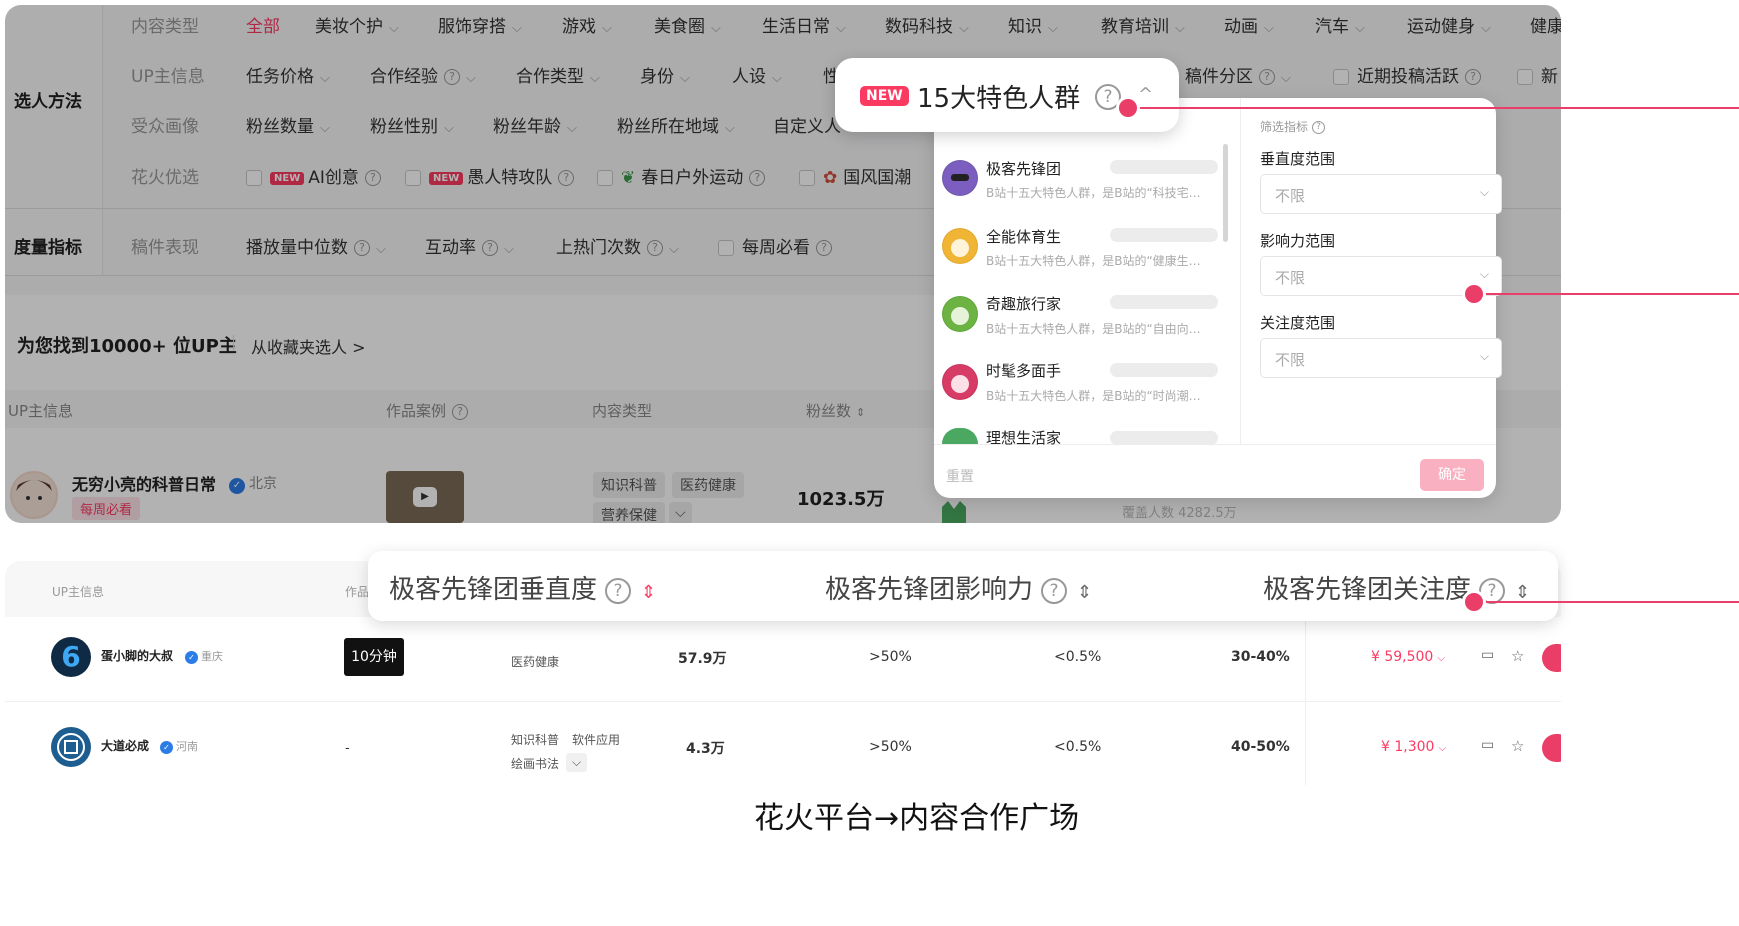  Describe the element at coordinates (1381, 194) in the screenshot. I see `vertical-range-select: 不限 ⌵` at that location.